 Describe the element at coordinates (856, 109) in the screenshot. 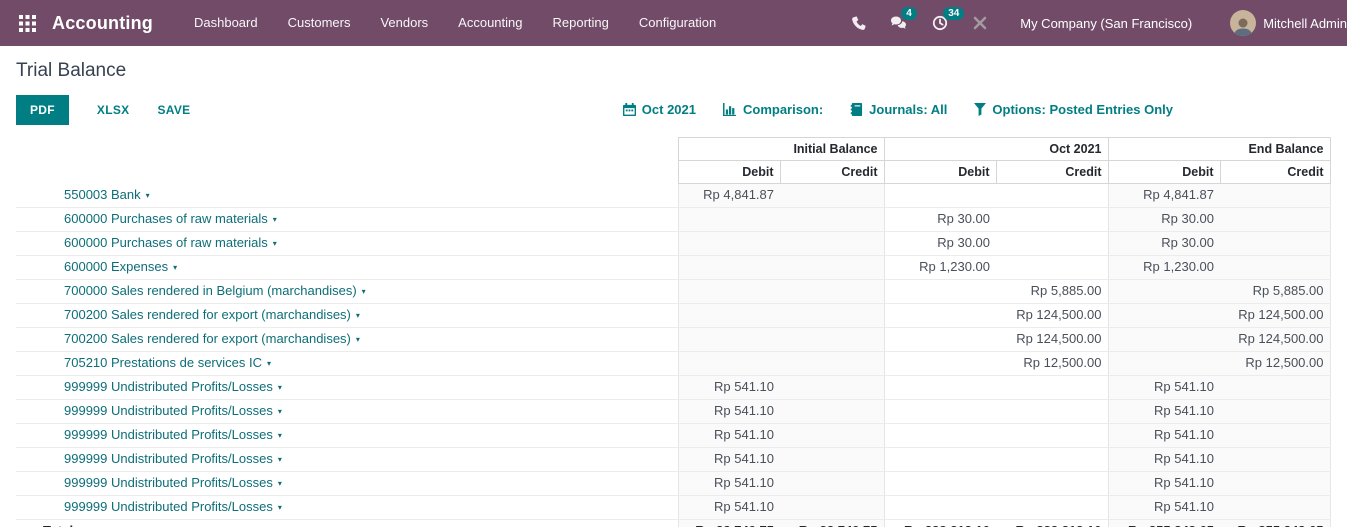

I see `journal-book-icon` at that location.